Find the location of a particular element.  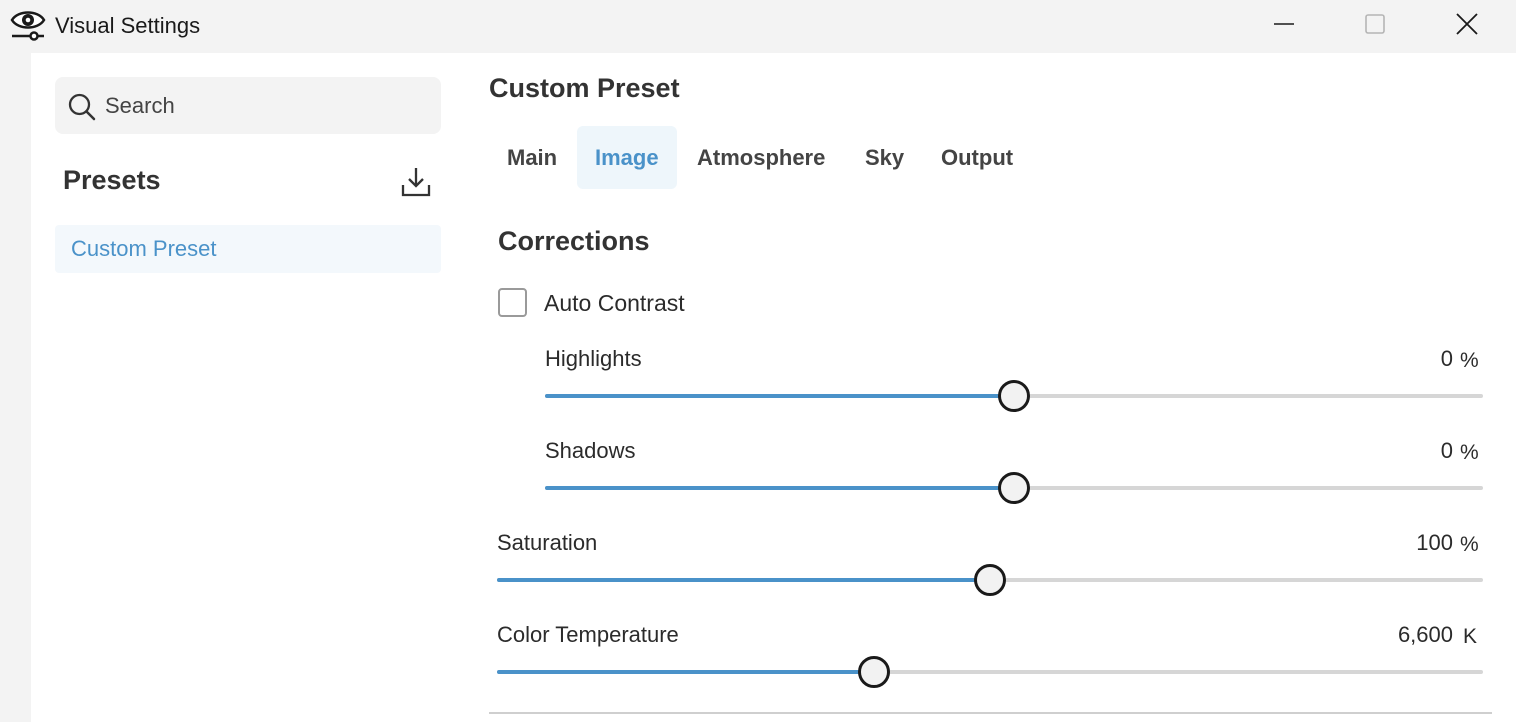

minimize-icon is located at coordinates (1284, 26).